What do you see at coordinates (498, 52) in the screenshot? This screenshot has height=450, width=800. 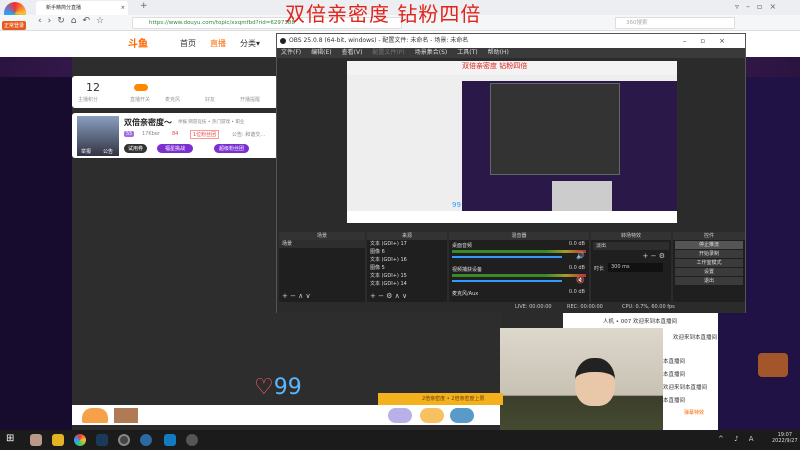 I see `menu-help: 帮助(H)` at bounding box center [498, 52].